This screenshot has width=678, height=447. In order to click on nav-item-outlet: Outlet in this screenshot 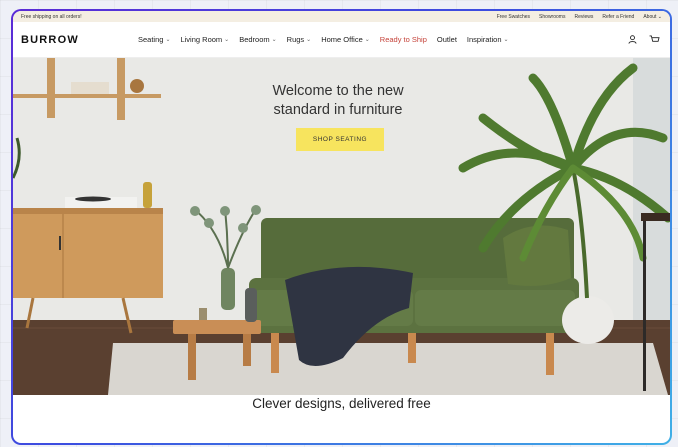, I will do `click(447, 39)`.